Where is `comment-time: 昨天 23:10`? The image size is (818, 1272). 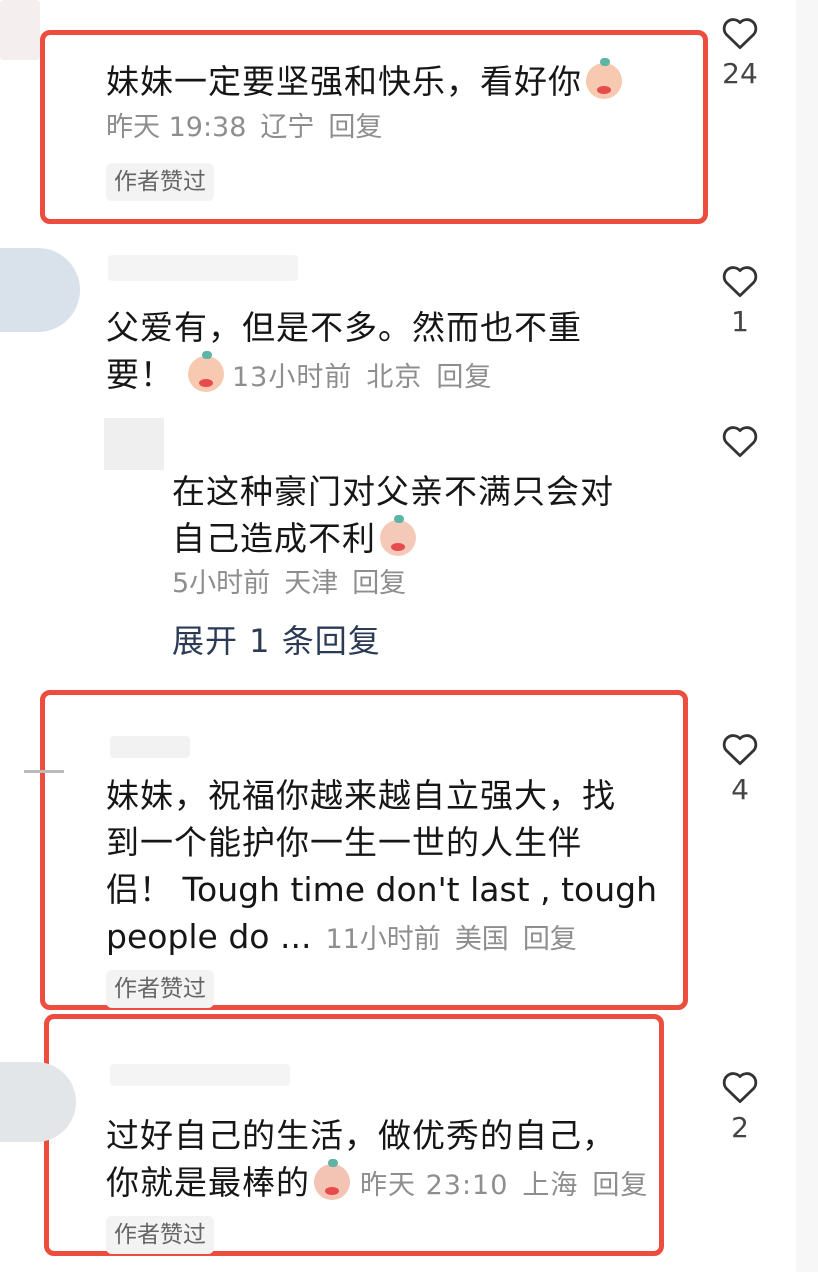
comment-time: 昨天 23:10 is located at coordinates (434, 1185).